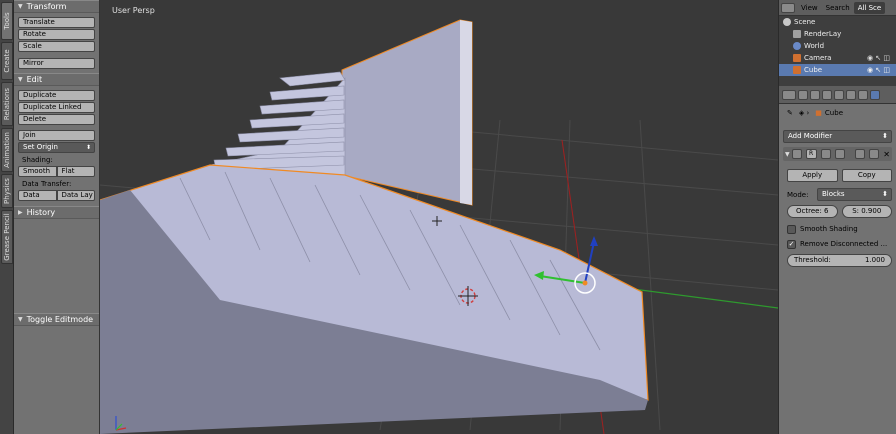  I want to click on data-transfer-label: Data Transfer:, so click(47, 184).